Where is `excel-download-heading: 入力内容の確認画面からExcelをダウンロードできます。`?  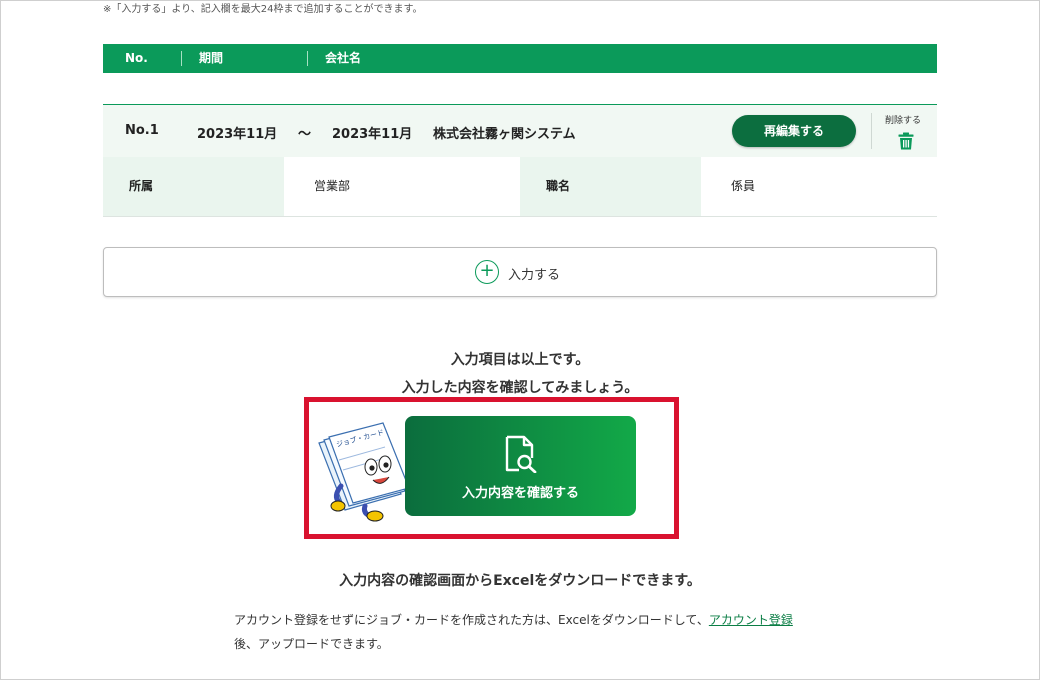
excel-download-heading: 入力内容の確認画面からExcelをダウンロードできます。 is located at coordinates (520, 581).